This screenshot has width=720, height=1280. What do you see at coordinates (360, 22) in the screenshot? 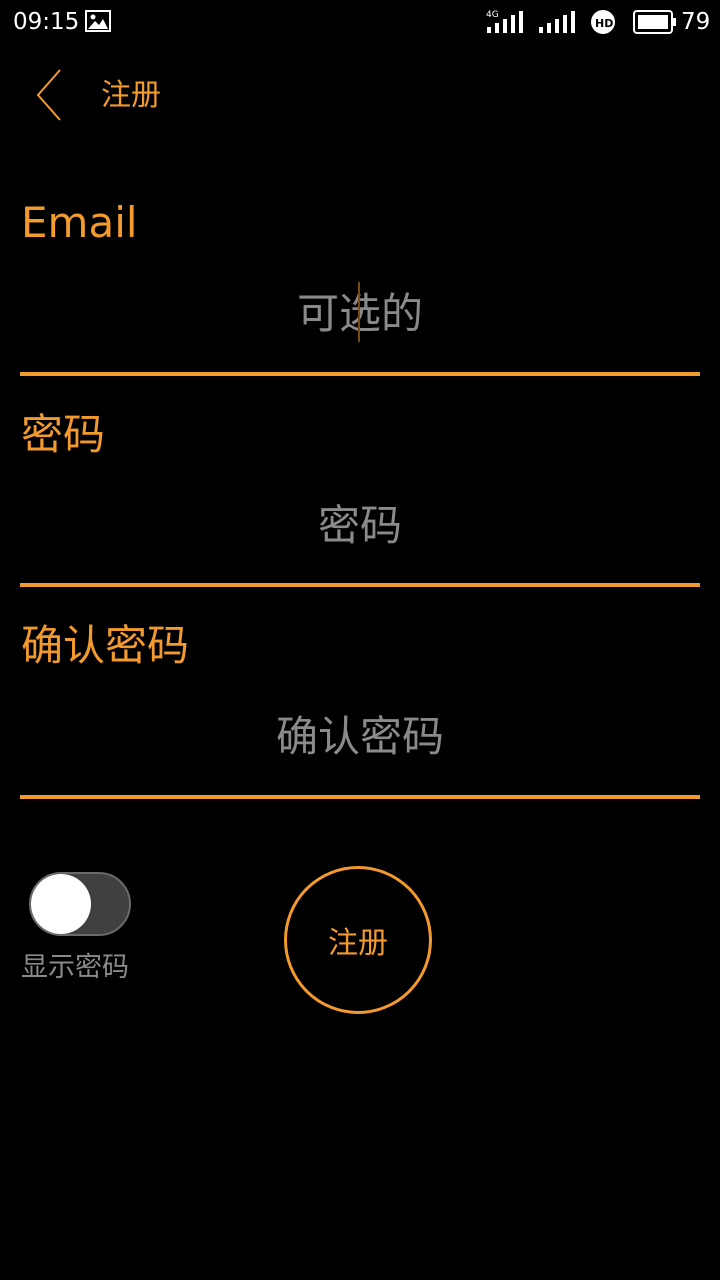
I see `status-bar: 09:15 4G HD 79` at bounding box center [360, 22].